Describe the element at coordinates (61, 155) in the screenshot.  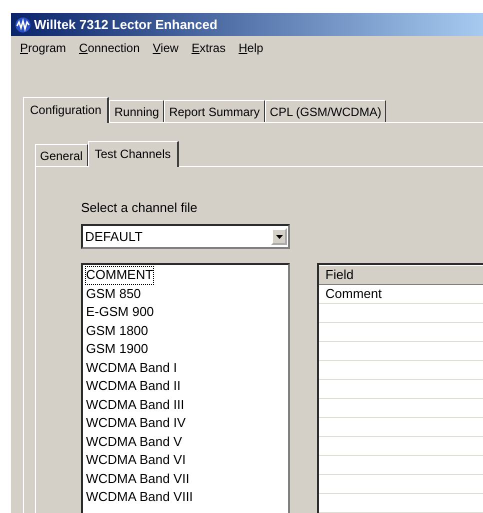
I see `tab: General` at that location.